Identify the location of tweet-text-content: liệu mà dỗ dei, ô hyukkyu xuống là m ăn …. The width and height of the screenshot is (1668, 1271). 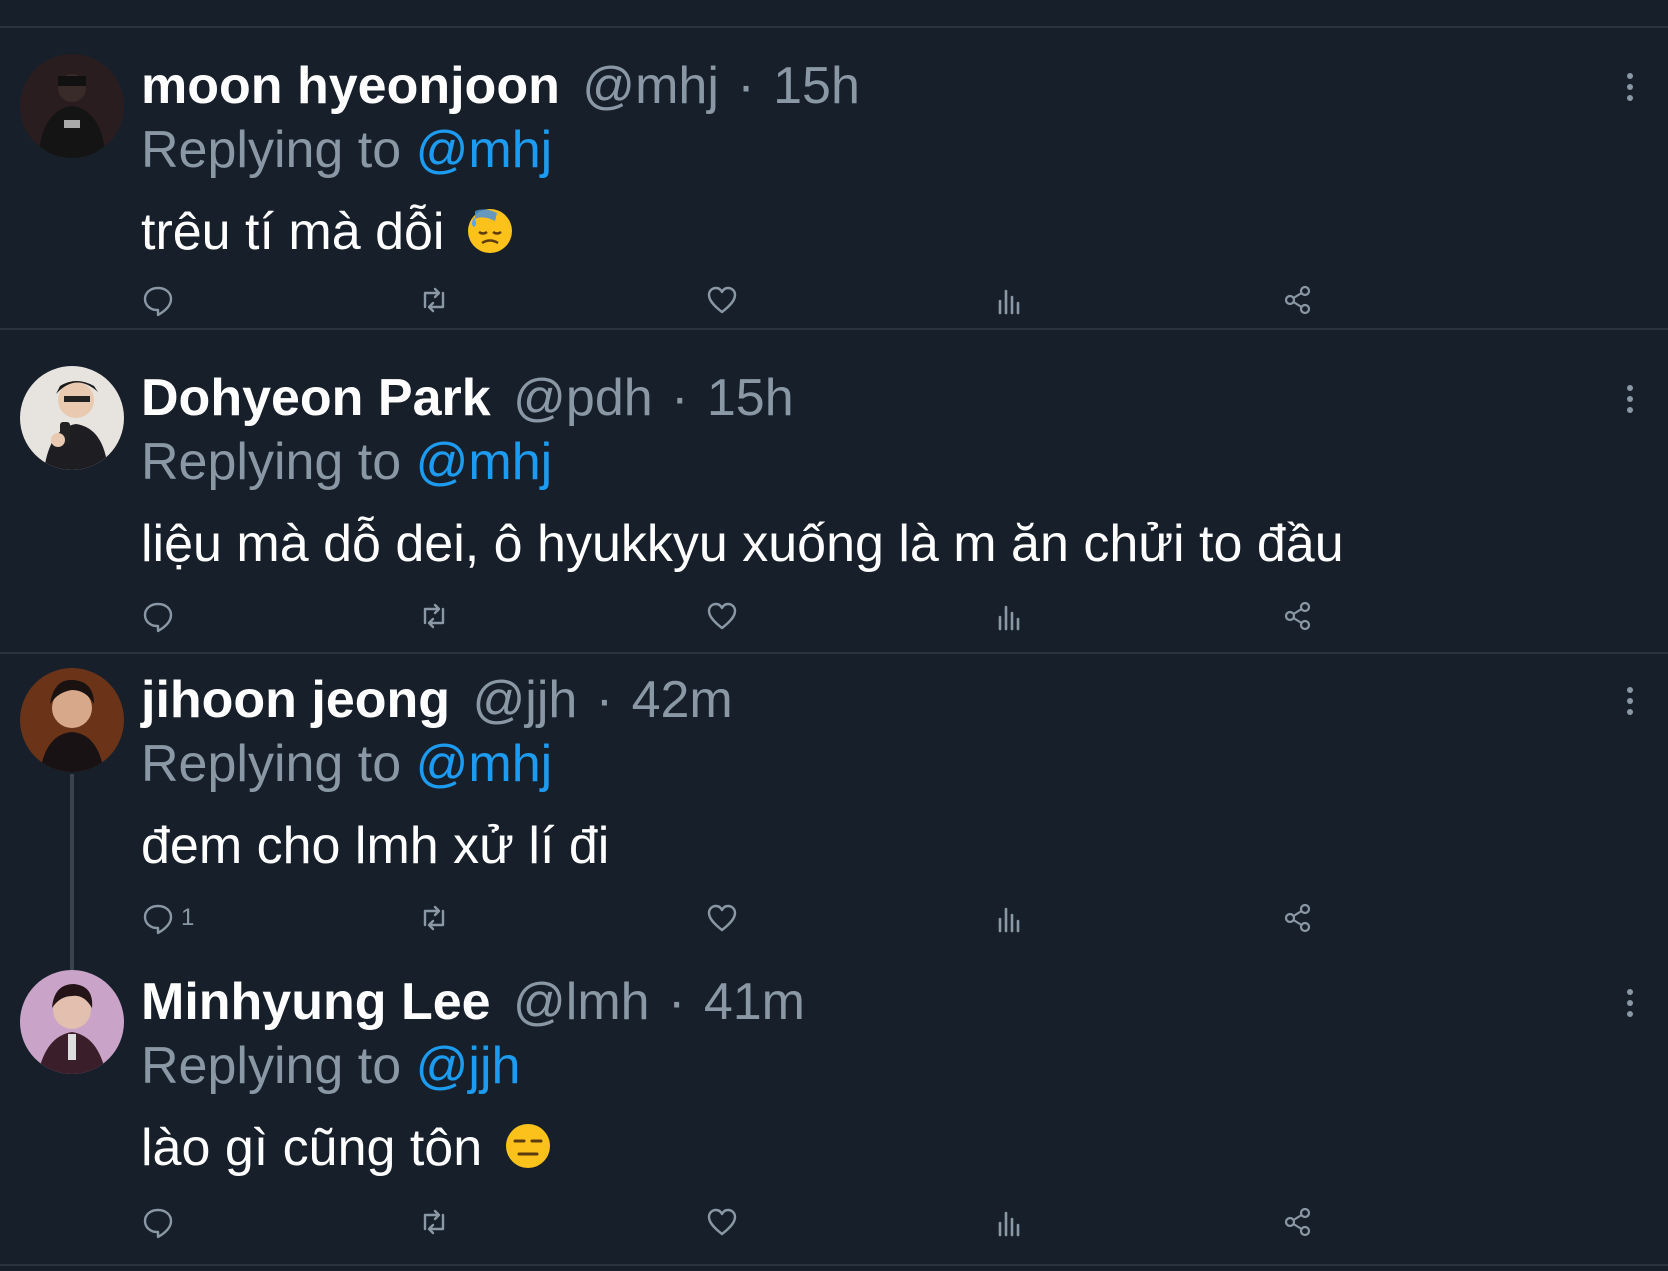
(742, 544).